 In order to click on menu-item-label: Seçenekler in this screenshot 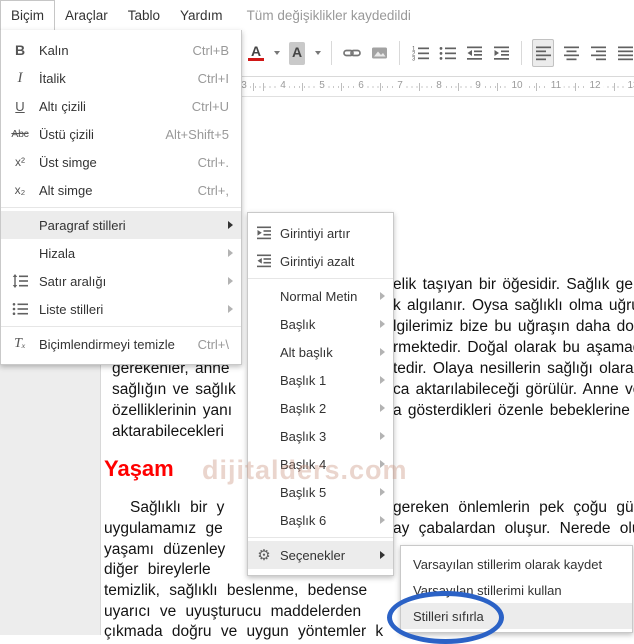, I will do `click(313, 555)`.